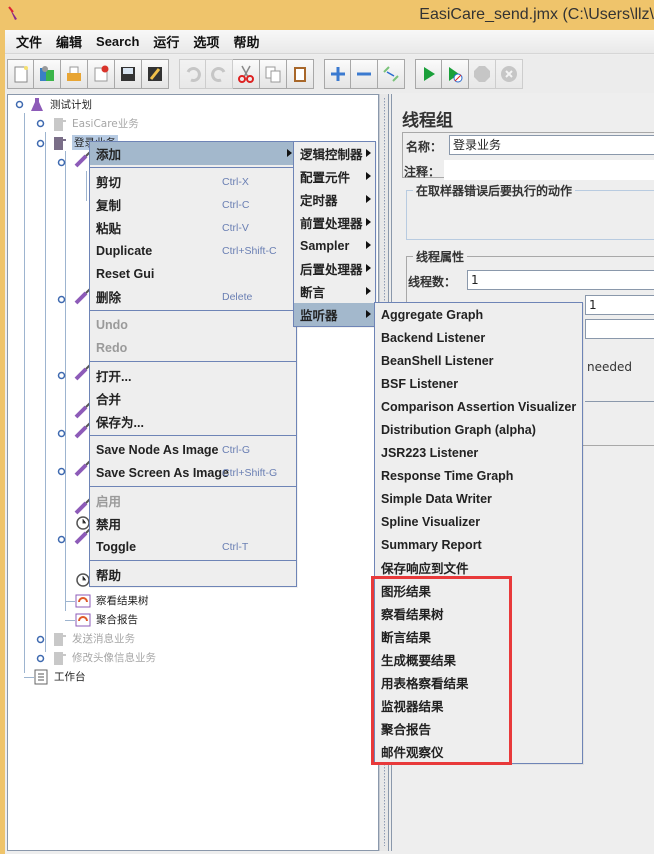  I want to click on listener-submenu-item: BeanShell Listener, so click(478, 360).